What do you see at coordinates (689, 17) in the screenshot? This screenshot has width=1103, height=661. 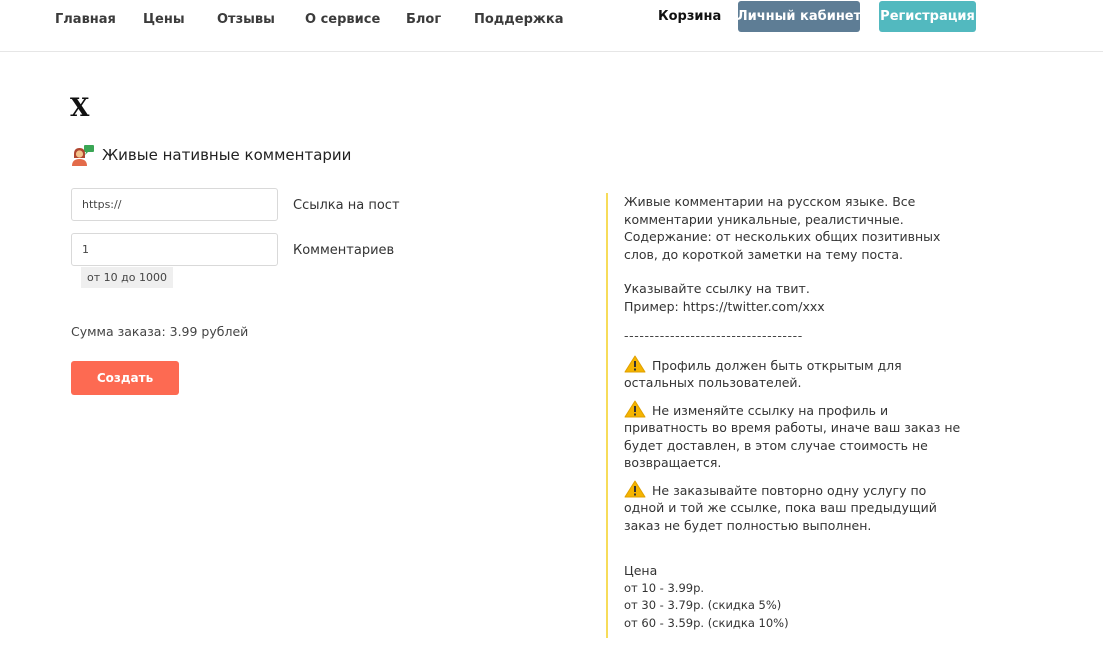 I see `cart-link: Корзина` at bounding box center [689, 17].